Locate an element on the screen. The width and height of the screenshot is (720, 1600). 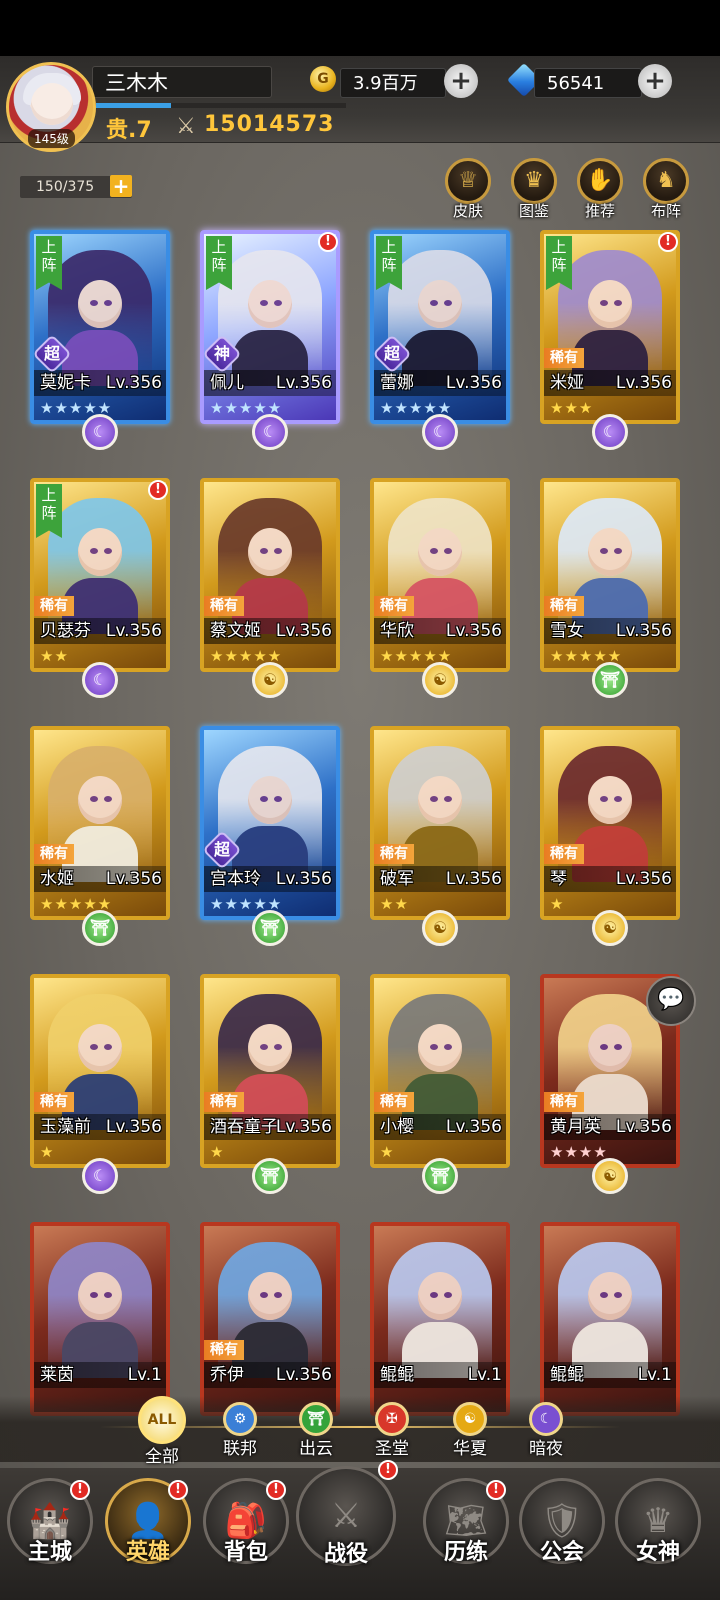
nav-label: 背包 is located at coordinates (245, 1552).